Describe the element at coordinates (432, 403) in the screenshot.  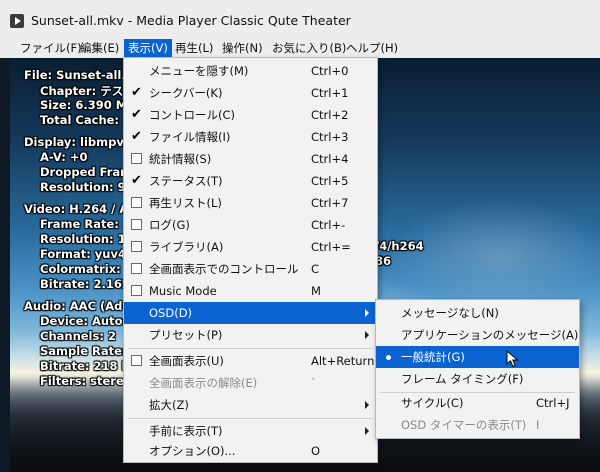
I see `menu-item-label: サイクル(C)` at that location.